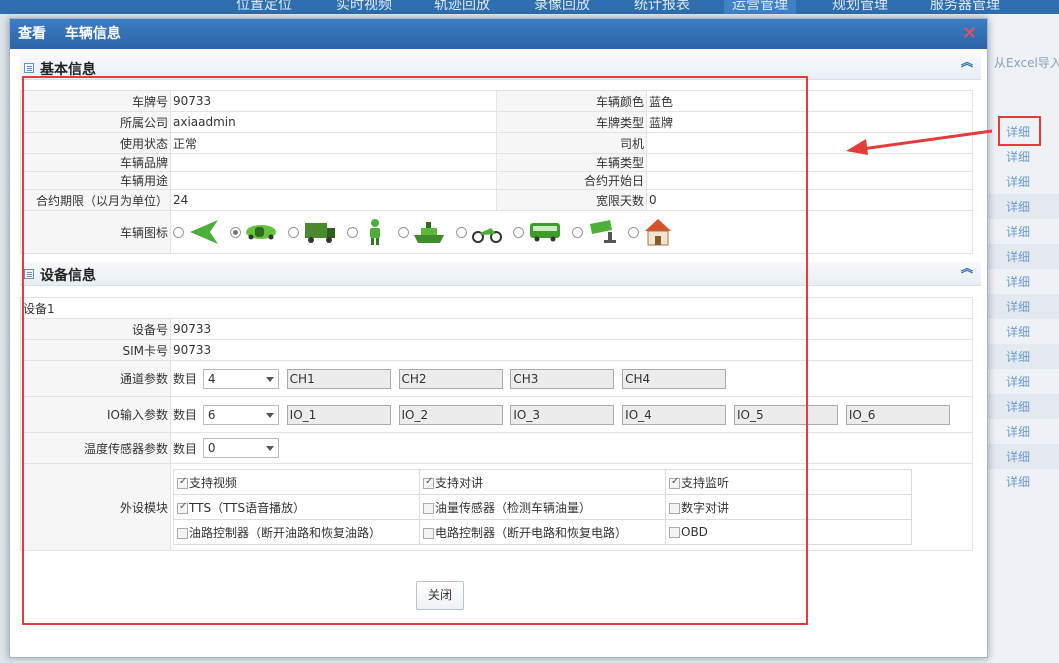 This screenshot has width=1059, height=663. Describe the element at coordinates (809, 180) in the screenshot. I see `contract-start-value` at that location.